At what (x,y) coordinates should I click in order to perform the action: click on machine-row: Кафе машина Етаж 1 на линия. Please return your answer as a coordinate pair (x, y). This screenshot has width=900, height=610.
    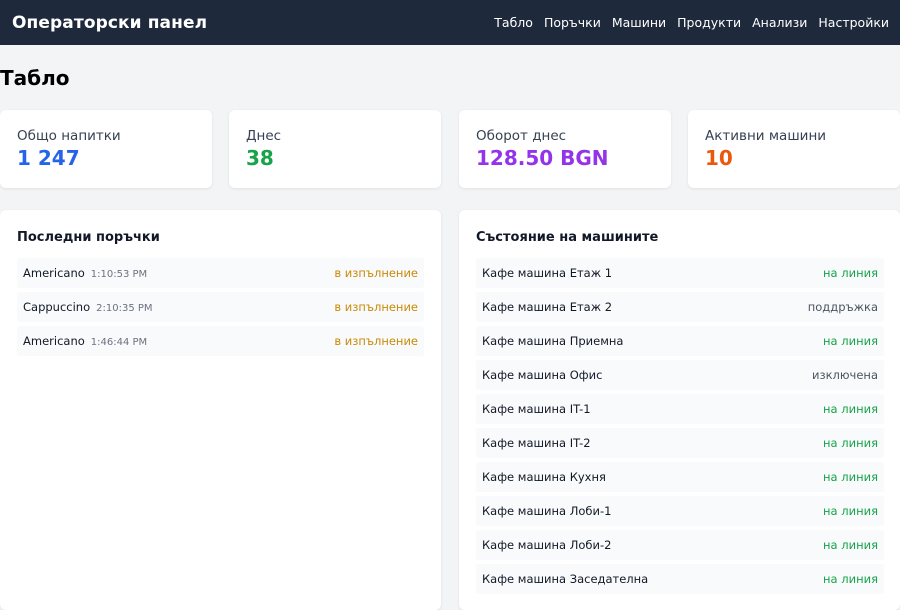
    Looking at the image, I should click on (680, 273).